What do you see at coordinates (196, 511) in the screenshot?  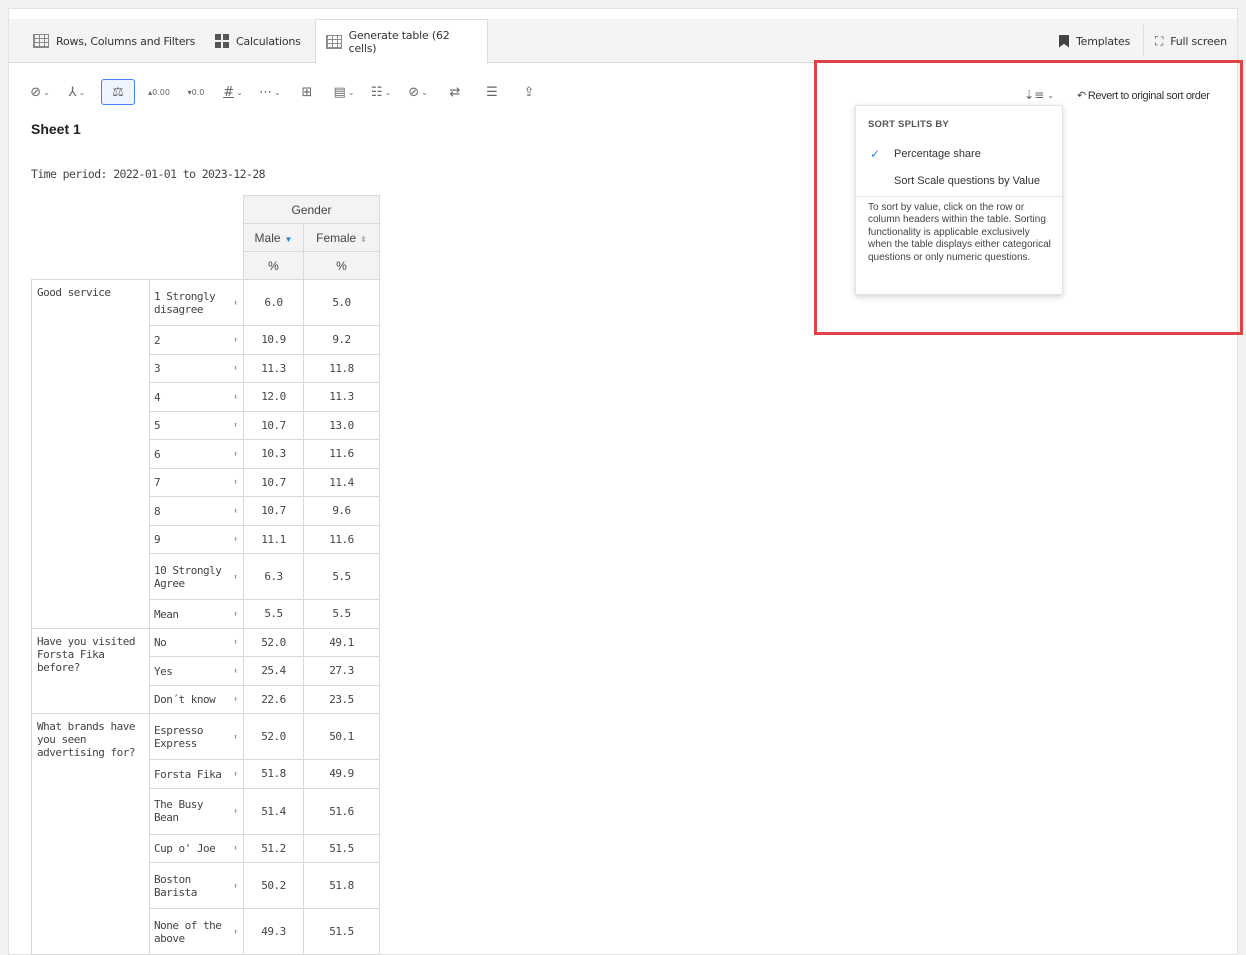 I see `row-header: 8 ⬍` at bounding box center [196, 511].